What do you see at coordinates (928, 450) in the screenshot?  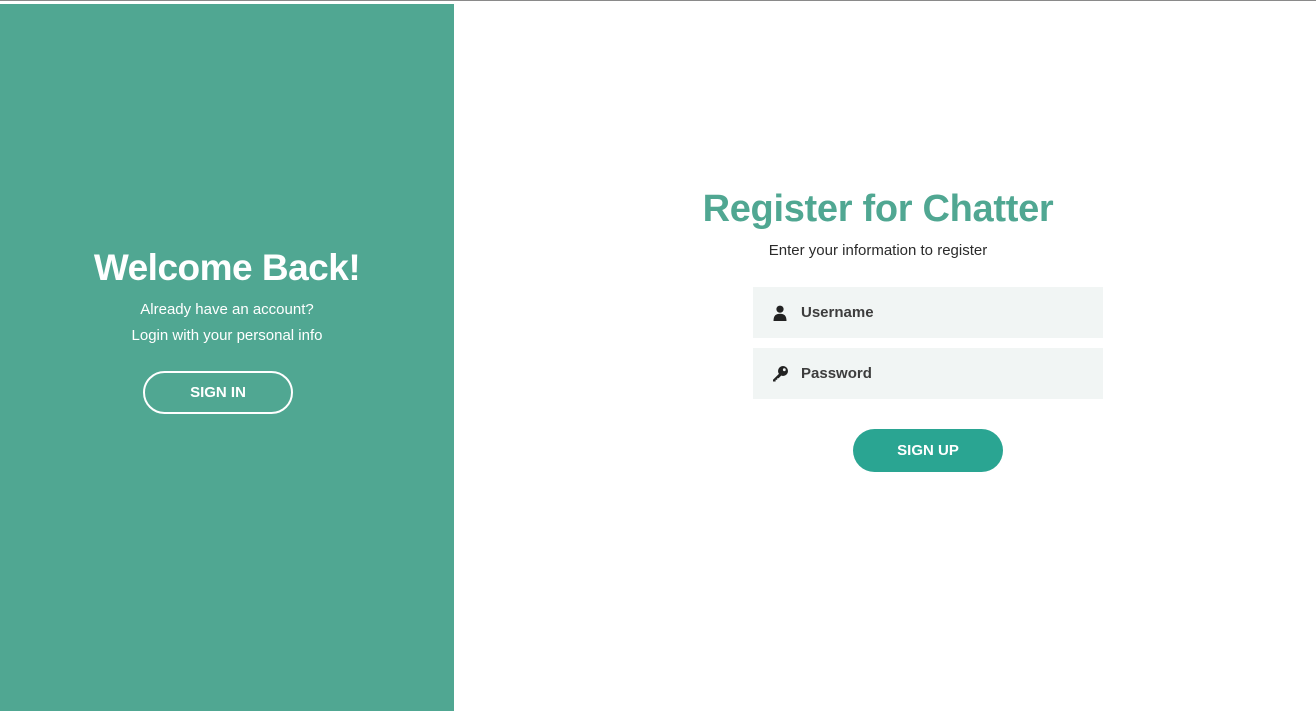 I see `sign-up-button: SIGN UP` at bounding box center [928, 450].